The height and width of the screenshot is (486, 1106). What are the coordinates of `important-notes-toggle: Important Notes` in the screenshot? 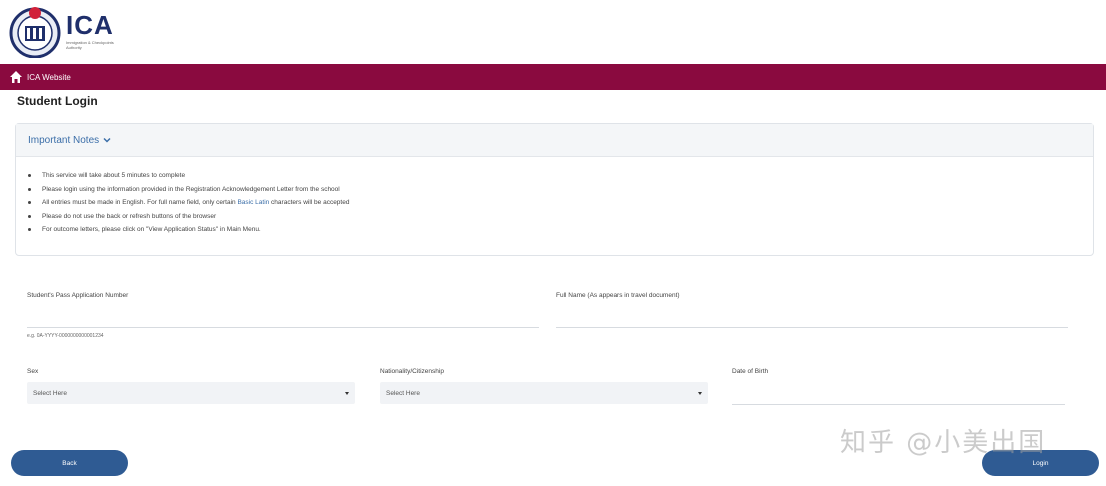 It's located at (554, 140).